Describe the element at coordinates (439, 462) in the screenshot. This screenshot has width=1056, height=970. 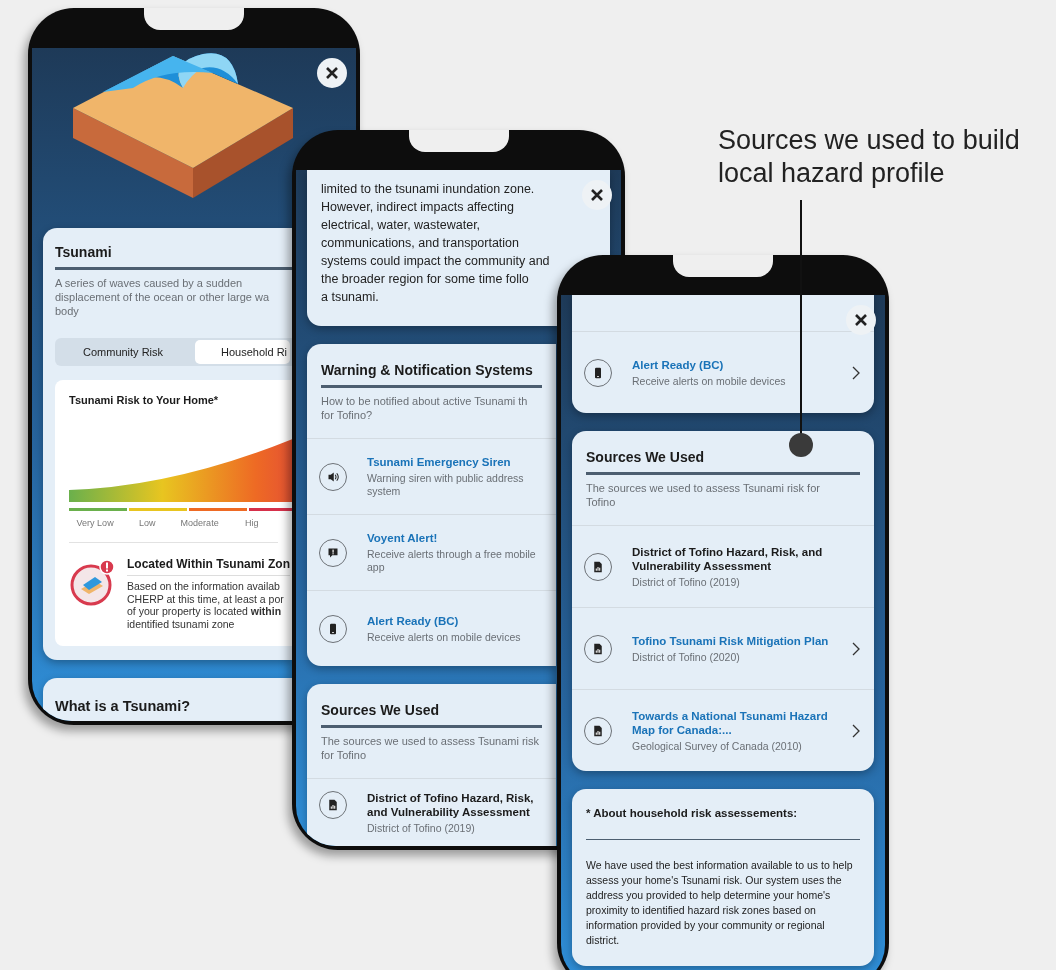
I see `item-title: Tsunami Emergency Siren` at that location.